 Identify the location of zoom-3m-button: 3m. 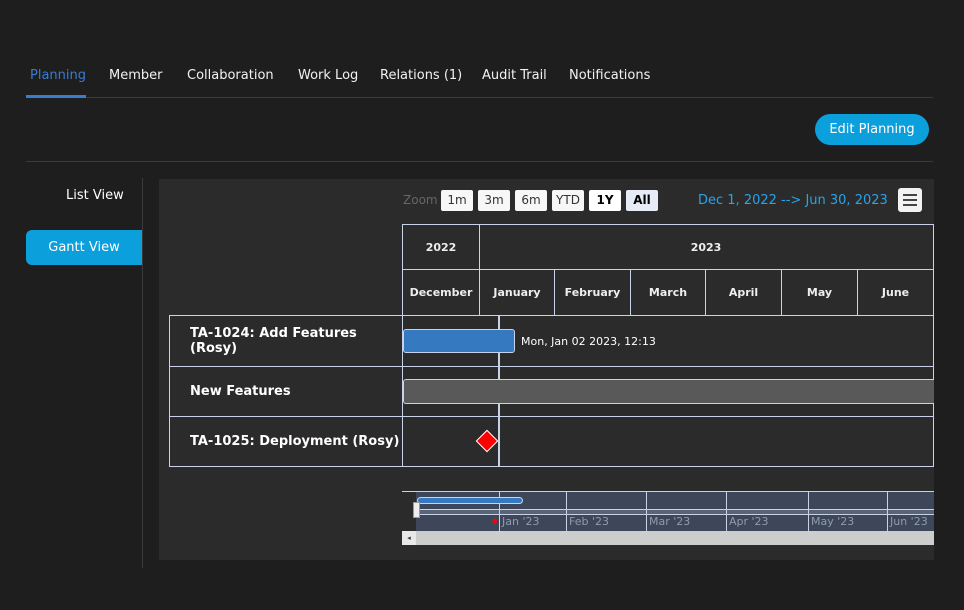
(494, 200).